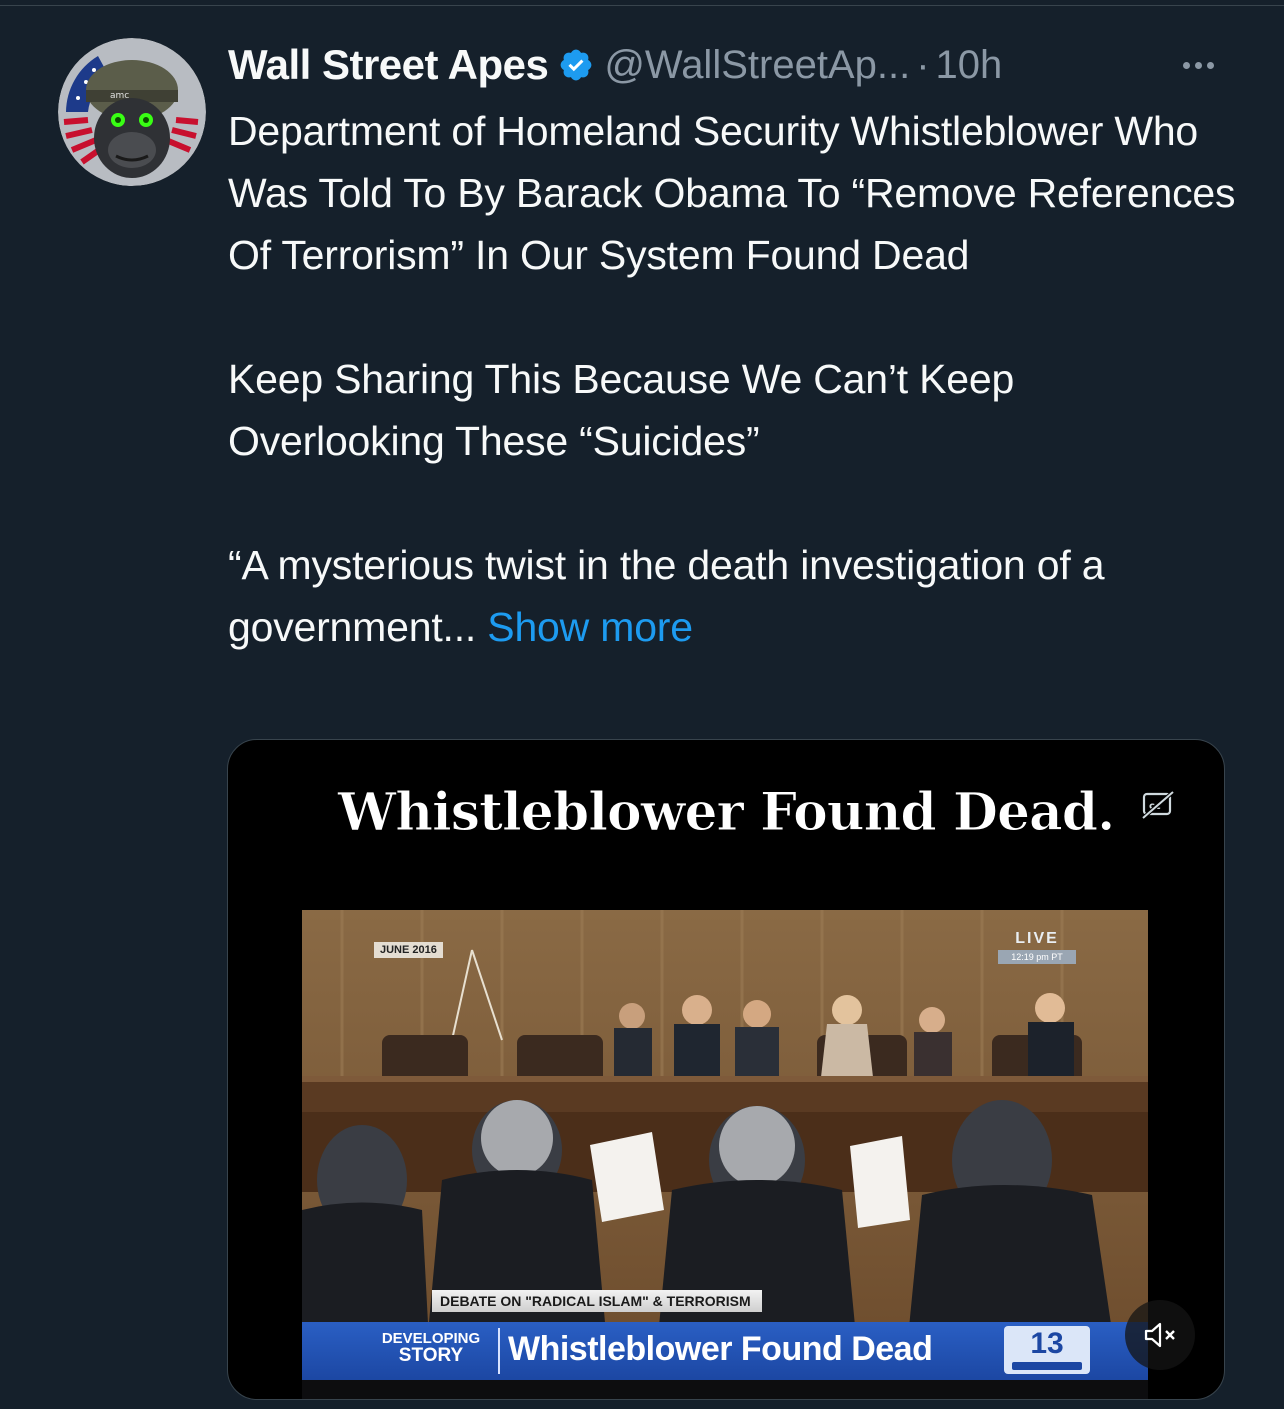 This screenshot has width=1284, height=1409. Describe the element at coordinates (1037, 938) in the screenshot. I see `live-label: LIVE` at that location.